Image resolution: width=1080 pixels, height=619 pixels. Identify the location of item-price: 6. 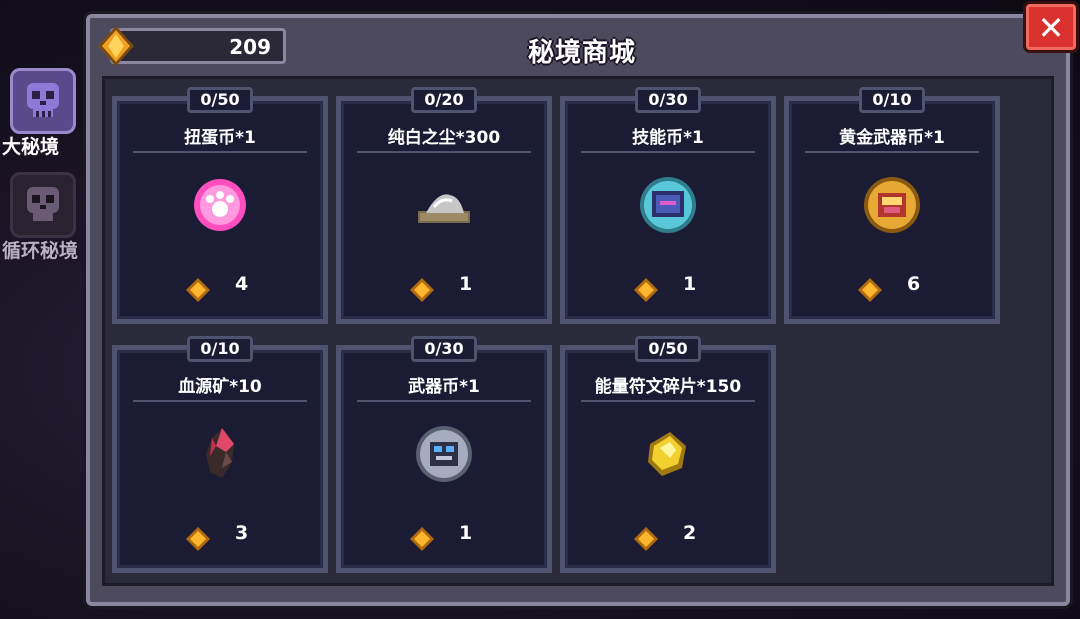
(914, 284).